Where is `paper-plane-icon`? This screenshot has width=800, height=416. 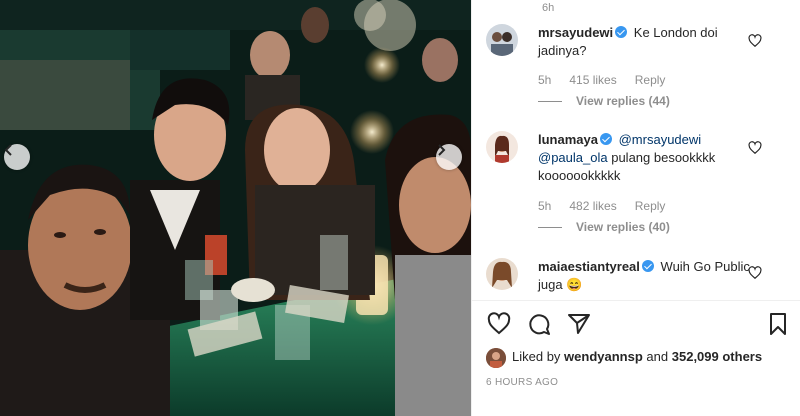
paper-plane-icon is located at coordinates (579, 324).